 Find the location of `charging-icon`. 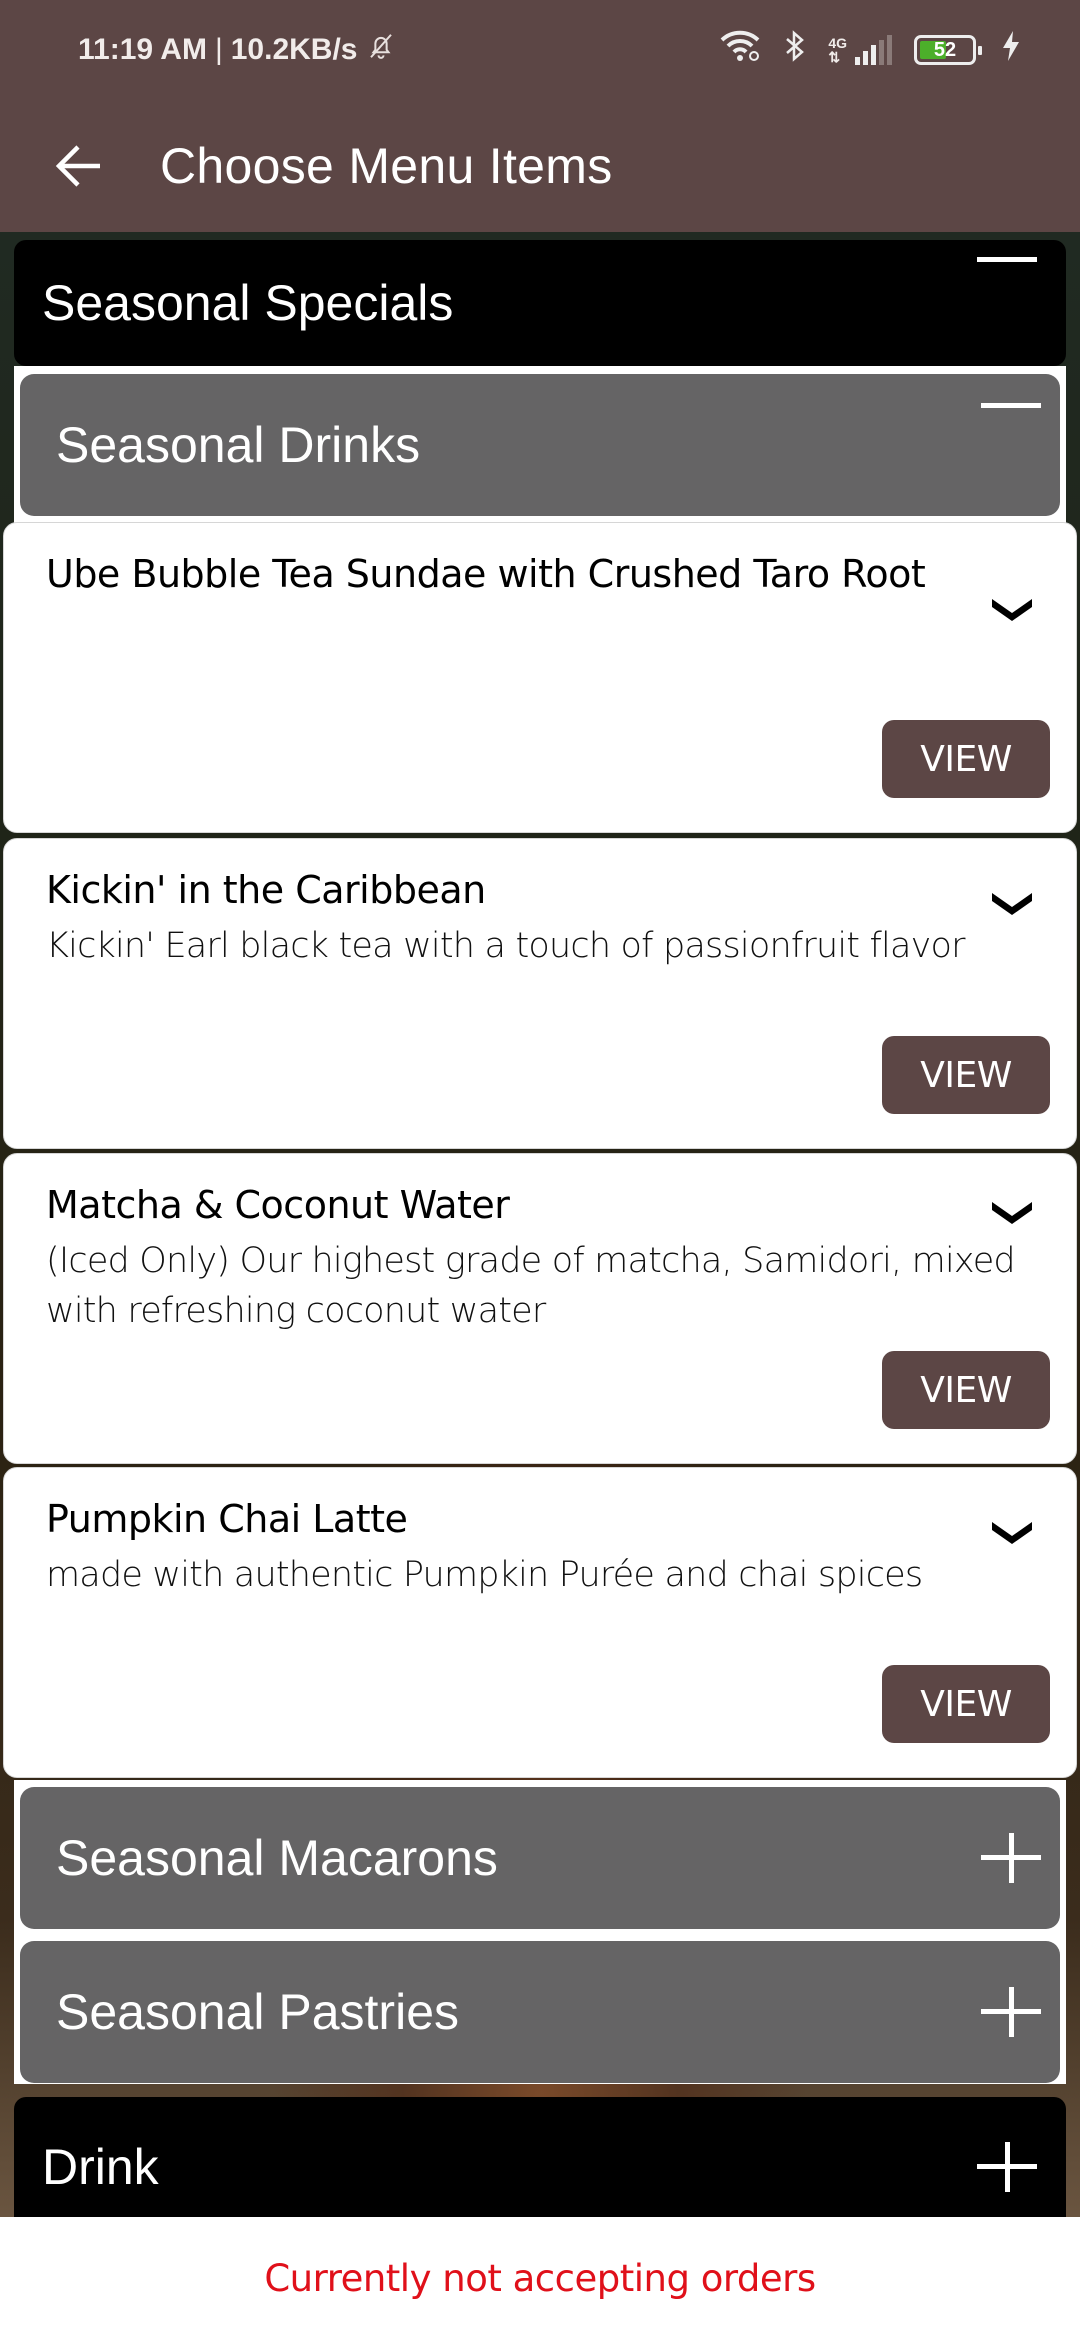

charging-icon is located at coordinates (1011, 50).